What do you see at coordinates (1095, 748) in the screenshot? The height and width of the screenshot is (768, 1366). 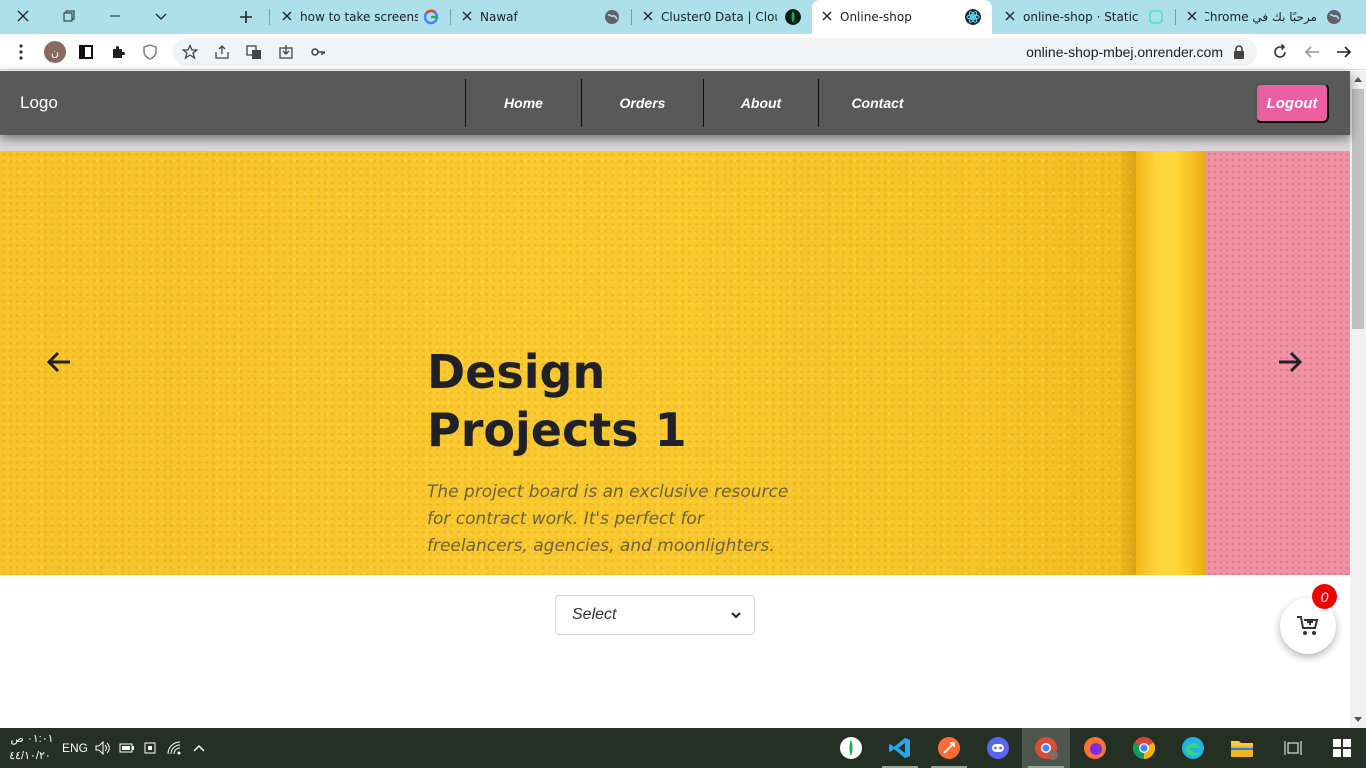 I see `taskbar-firefox` at bounding box center [1095, 748].